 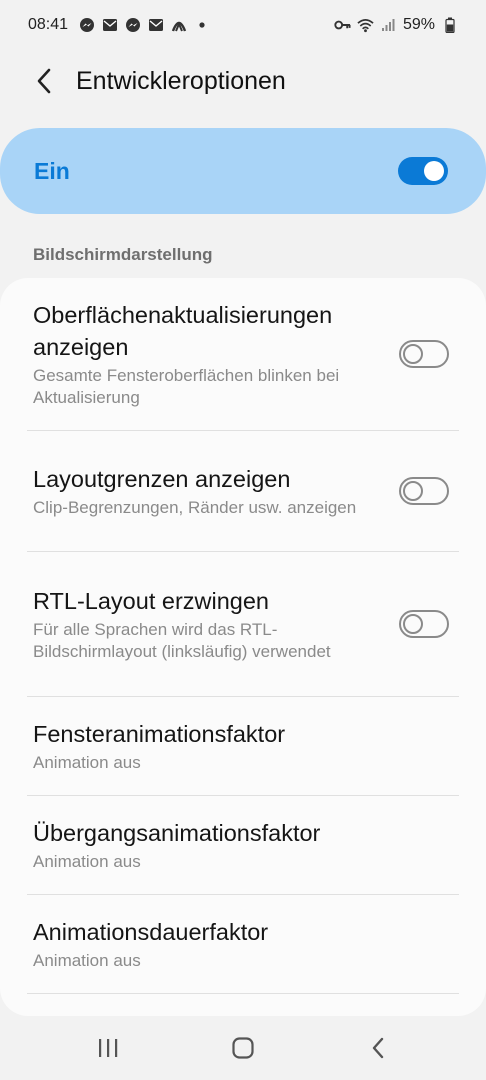 I want to click on status-bar: 08:41 59%, so click(x=243, y=25).